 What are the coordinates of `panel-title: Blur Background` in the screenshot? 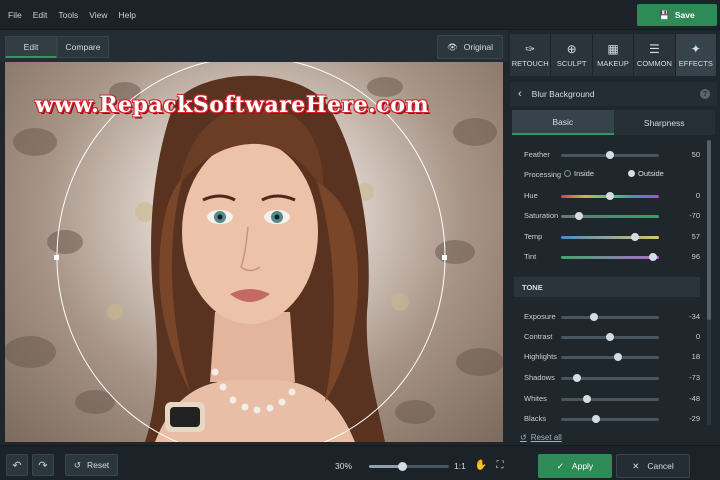 It's located at (563, 94).